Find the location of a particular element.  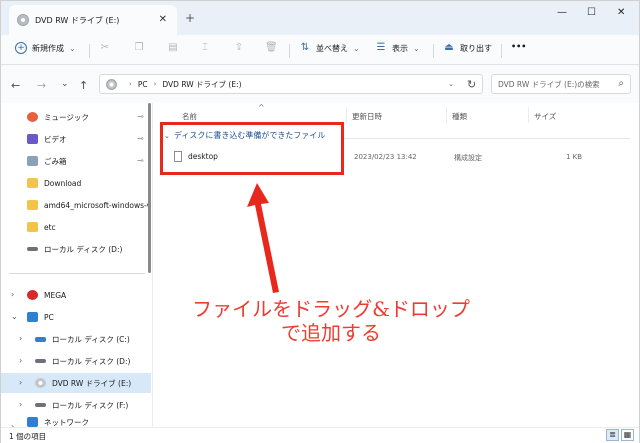

cut-button: ✂ is located at coordinates (107, 48).